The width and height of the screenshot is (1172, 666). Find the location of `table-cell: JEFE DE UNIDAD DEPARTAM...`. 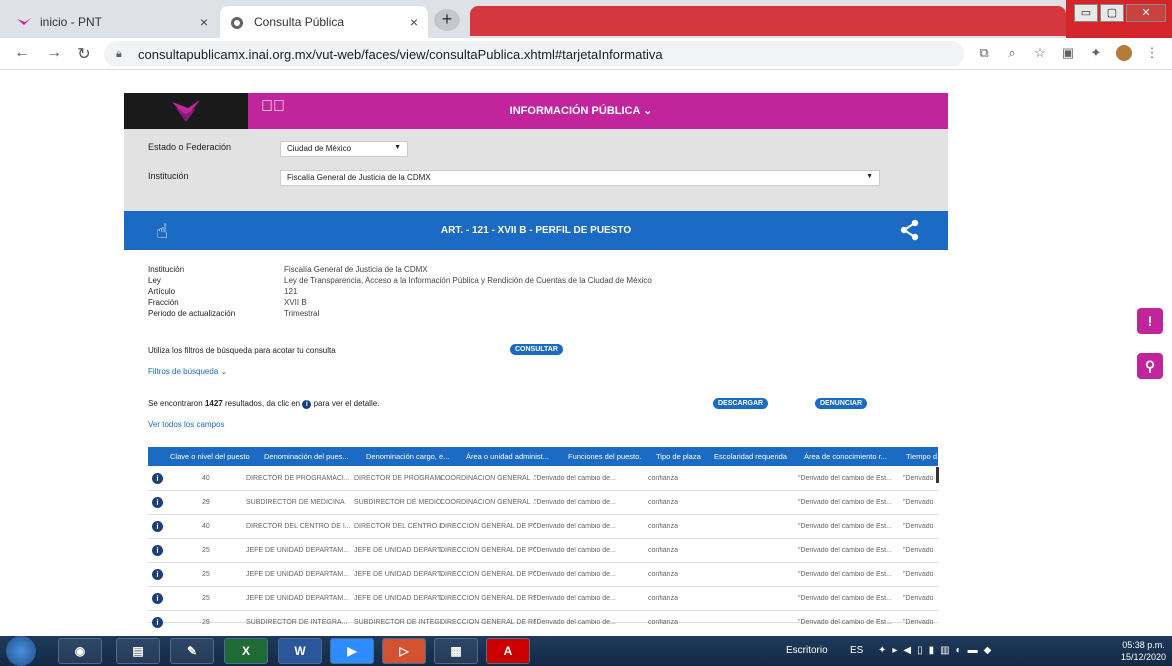

table-cell: JEFE DE UNIDAD DEPARTAM... is located at coordinates (298, 550).